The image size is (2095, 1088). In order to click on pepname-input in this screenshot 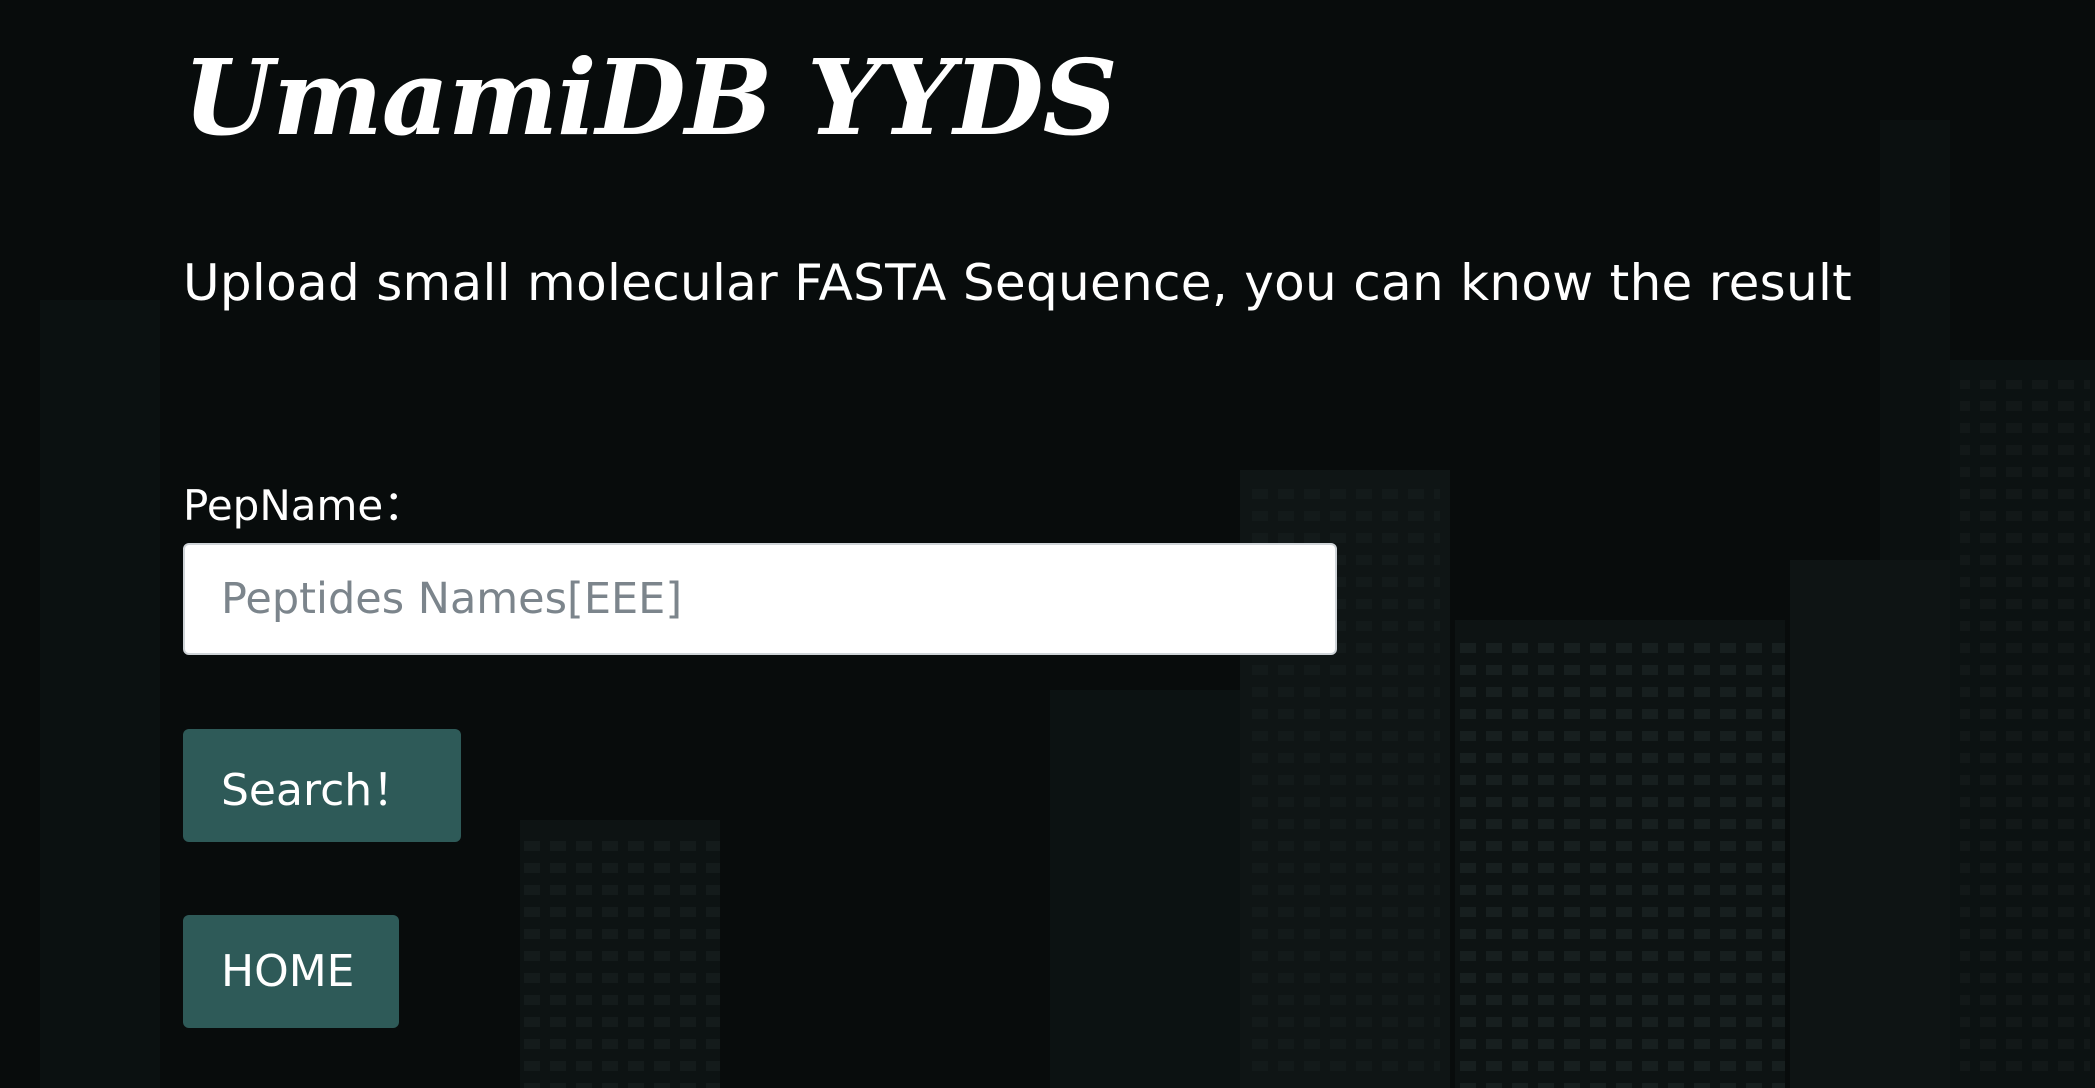, I will do `click(760, 599)`.